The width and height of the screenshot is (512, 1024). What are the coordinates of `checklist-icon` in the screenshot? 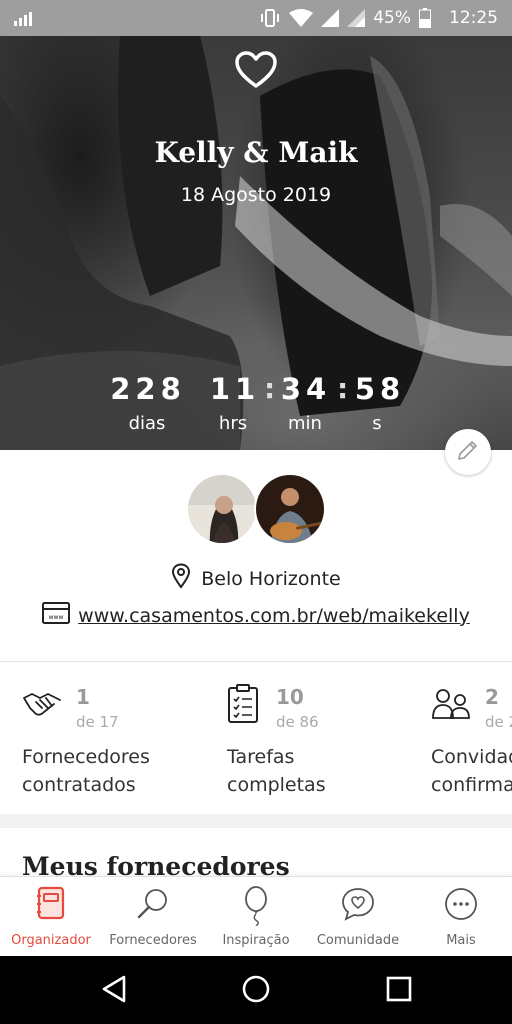 It's located at (243, 706).